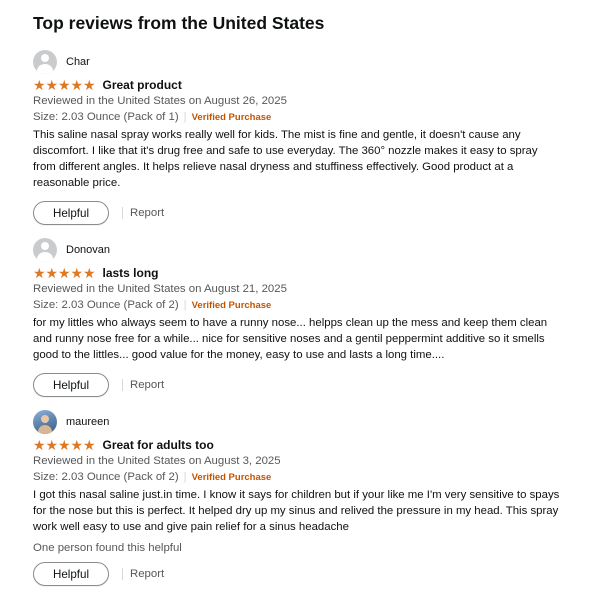 This screenshot has width=600, height=600. What do you see at coordinates (87, 422) in the screenshot?
I see `reviewer-name: maureen` at bounding box center [87, 422].